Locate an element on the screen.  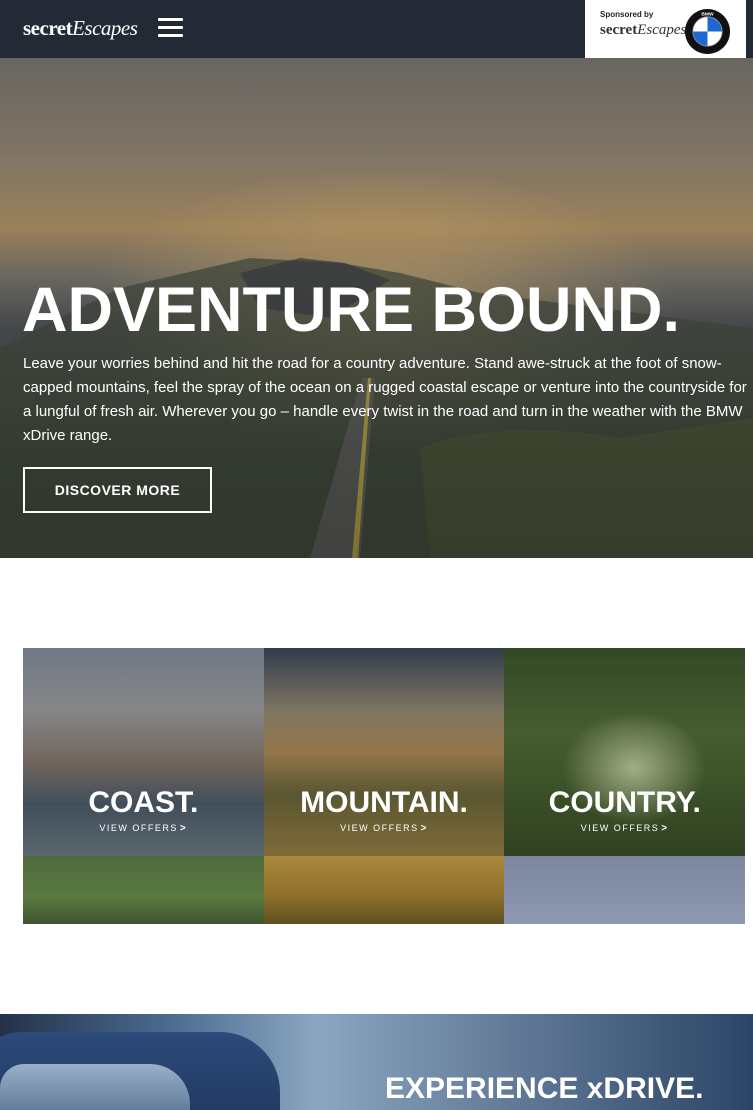
tile-country: COUNTRY. VIEW OFFERS > is located at coordinates (625, 786).